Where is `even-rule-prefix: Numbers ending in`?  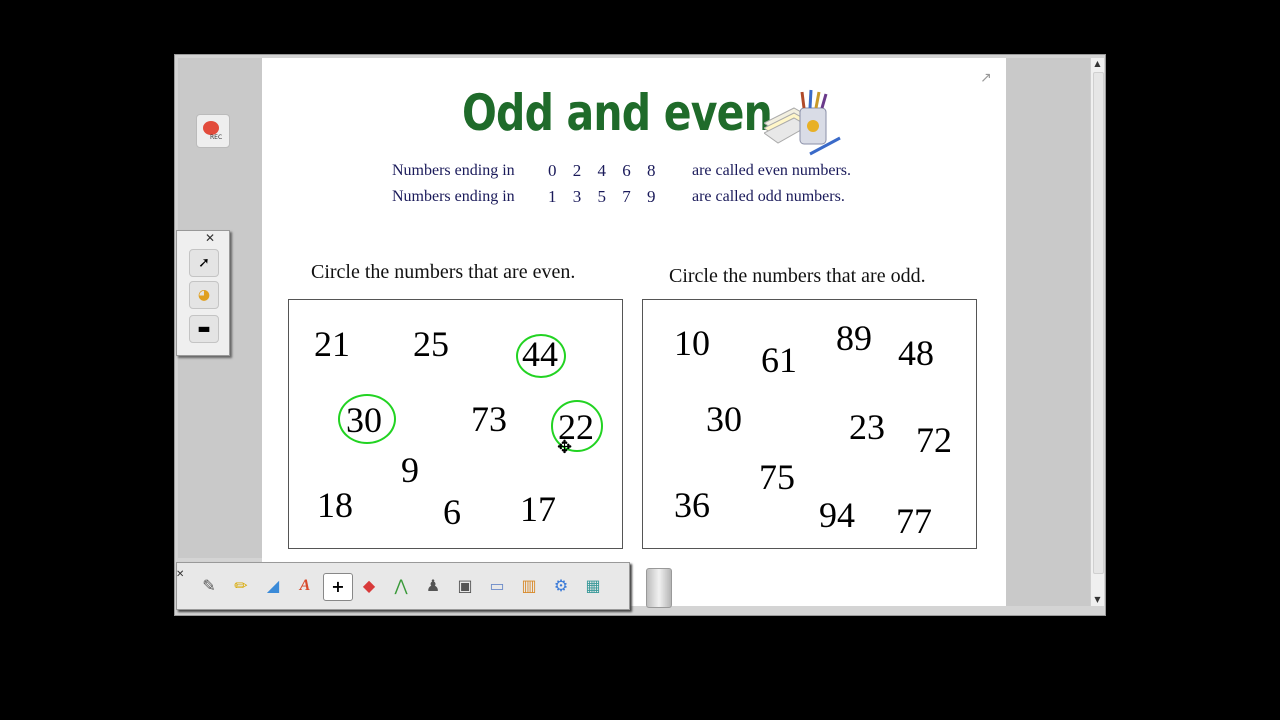
even-rule-prefix: Numbers ending in is located at coordinates (453, 170).